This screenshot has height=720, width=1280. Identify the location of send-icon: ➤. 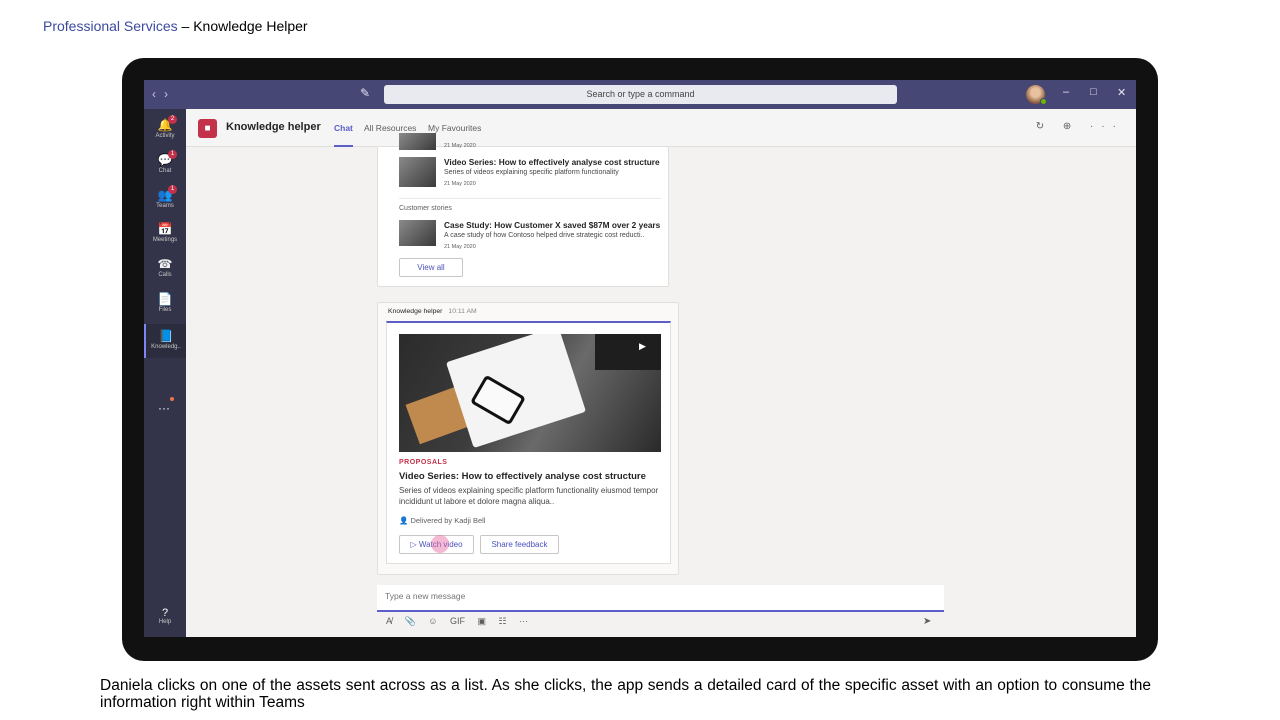
(927, 621).